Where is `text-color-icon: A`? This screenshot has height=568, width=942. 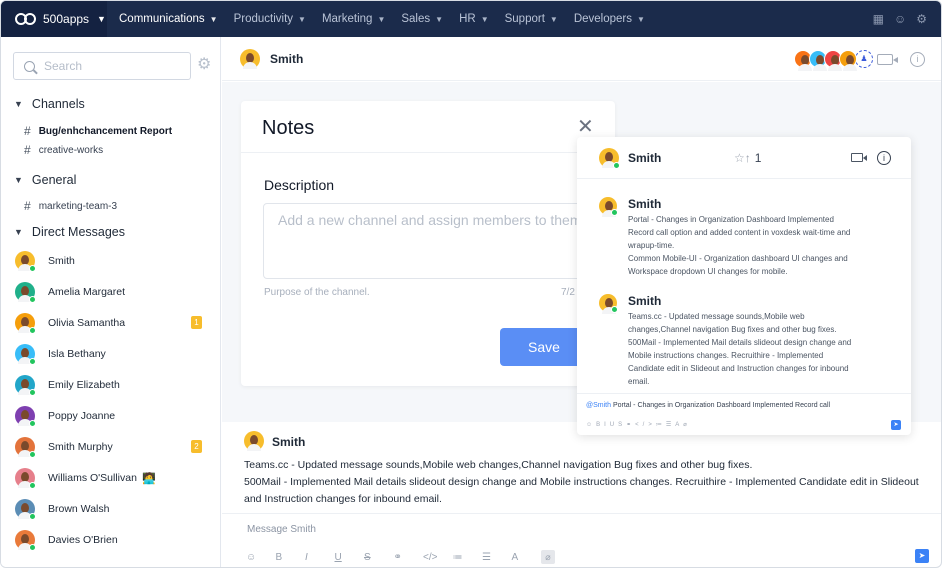 text-color-icon: A is located at coordinates (527, 557).